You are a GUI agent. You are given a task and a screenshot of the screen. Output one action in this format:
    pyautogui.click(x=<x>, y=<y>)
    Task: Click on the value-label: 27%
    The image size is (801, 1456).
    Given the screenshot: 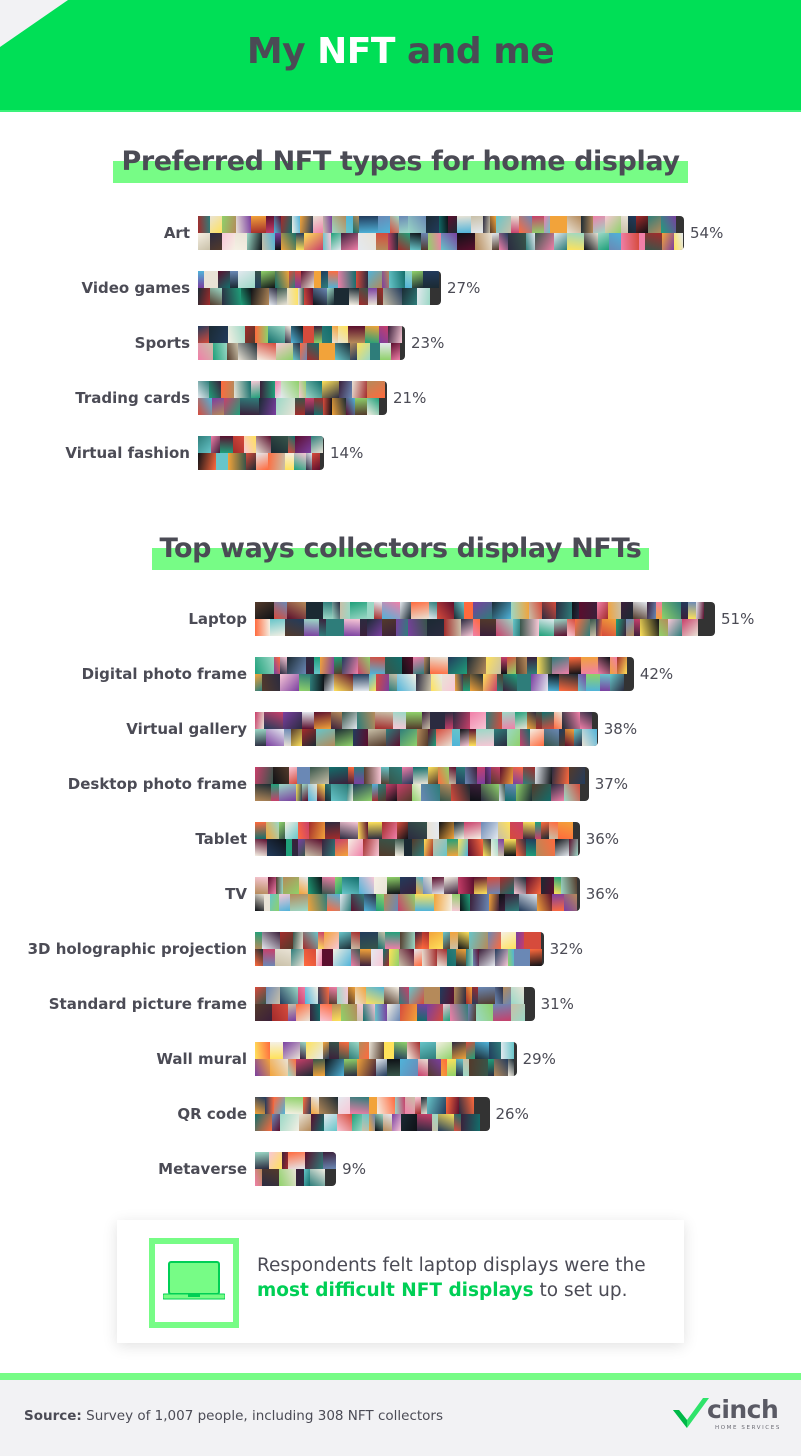 What is the action you would take?
    pyautogui.click(x=464, y=288)
    